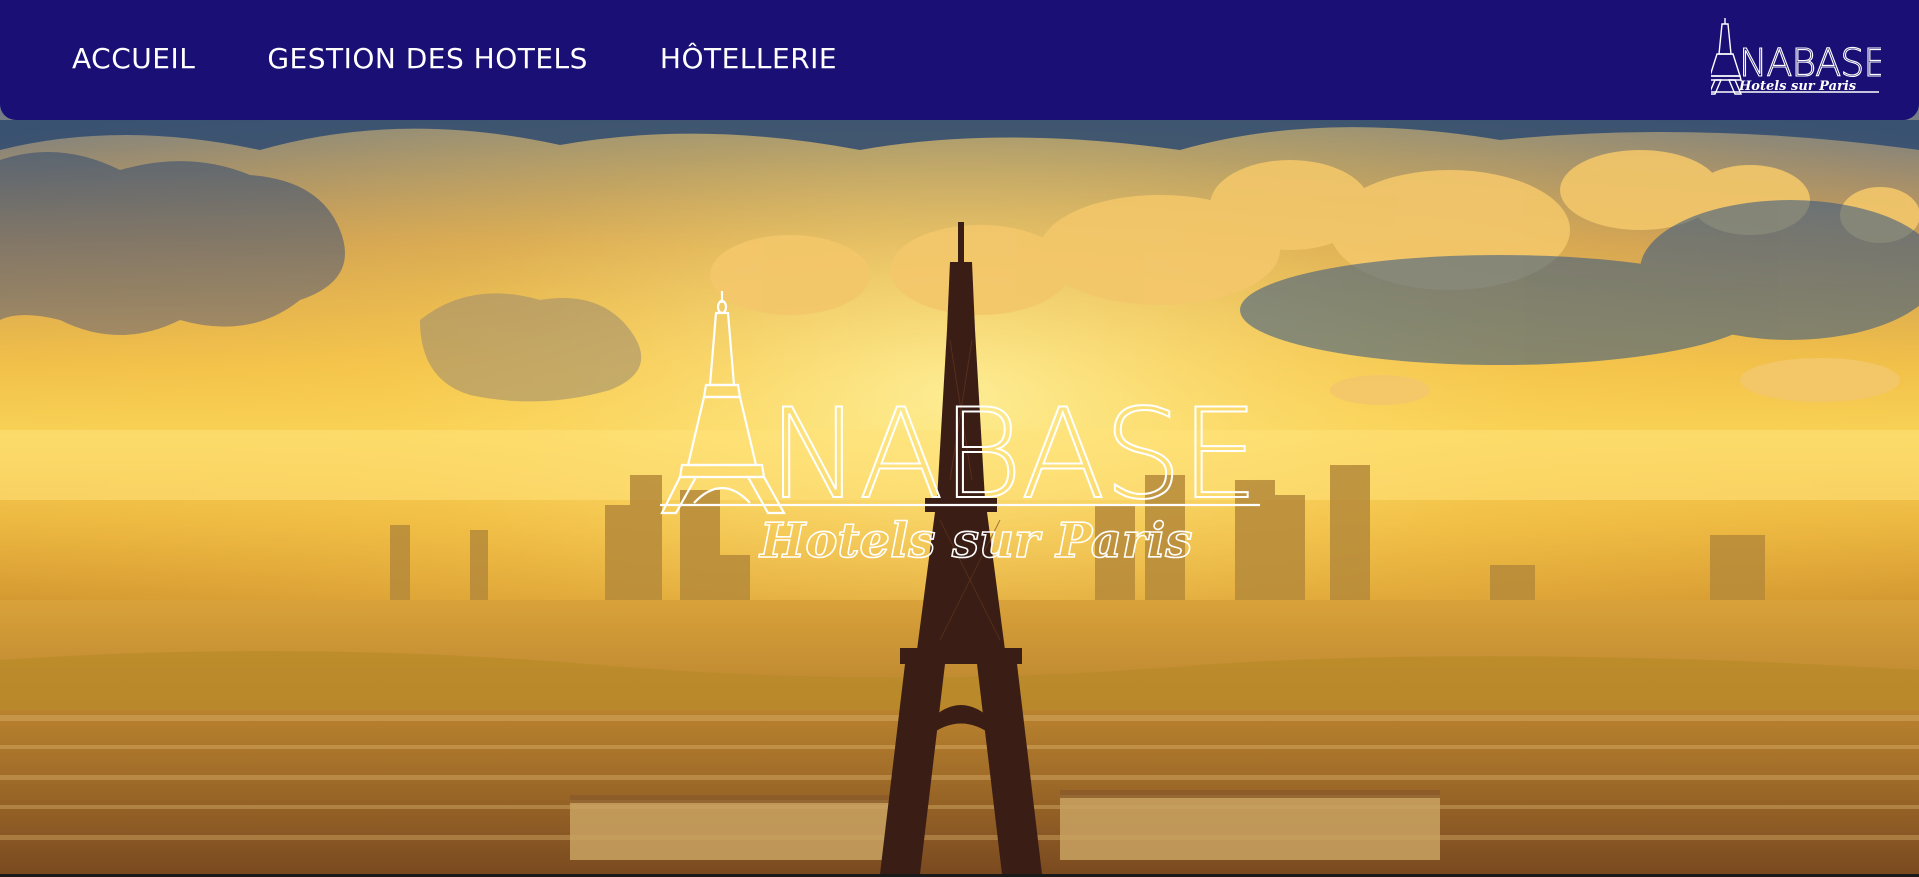  I want to click on hero-logo: NABASE Hotels sur Paris, so click(960, 430).